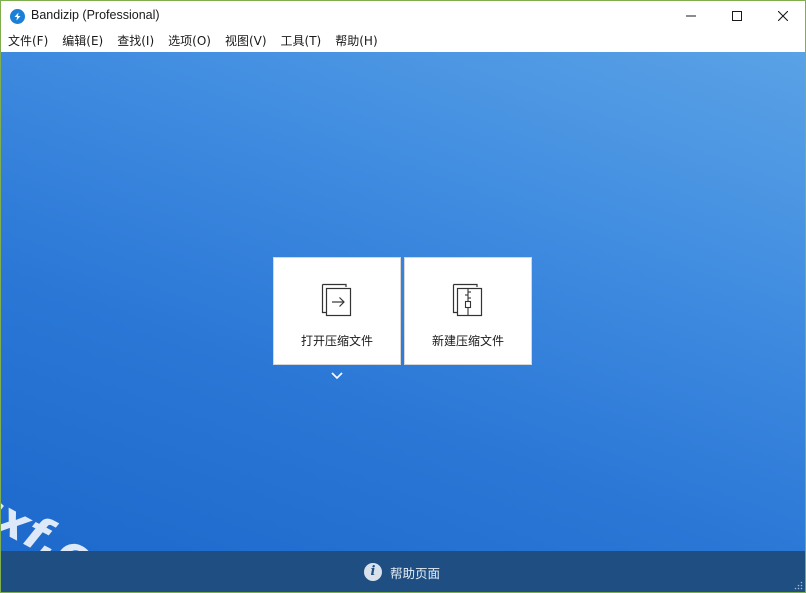 This screenshot has width=806, height=593. I want to click on info-icon: i, so click(373, 572).